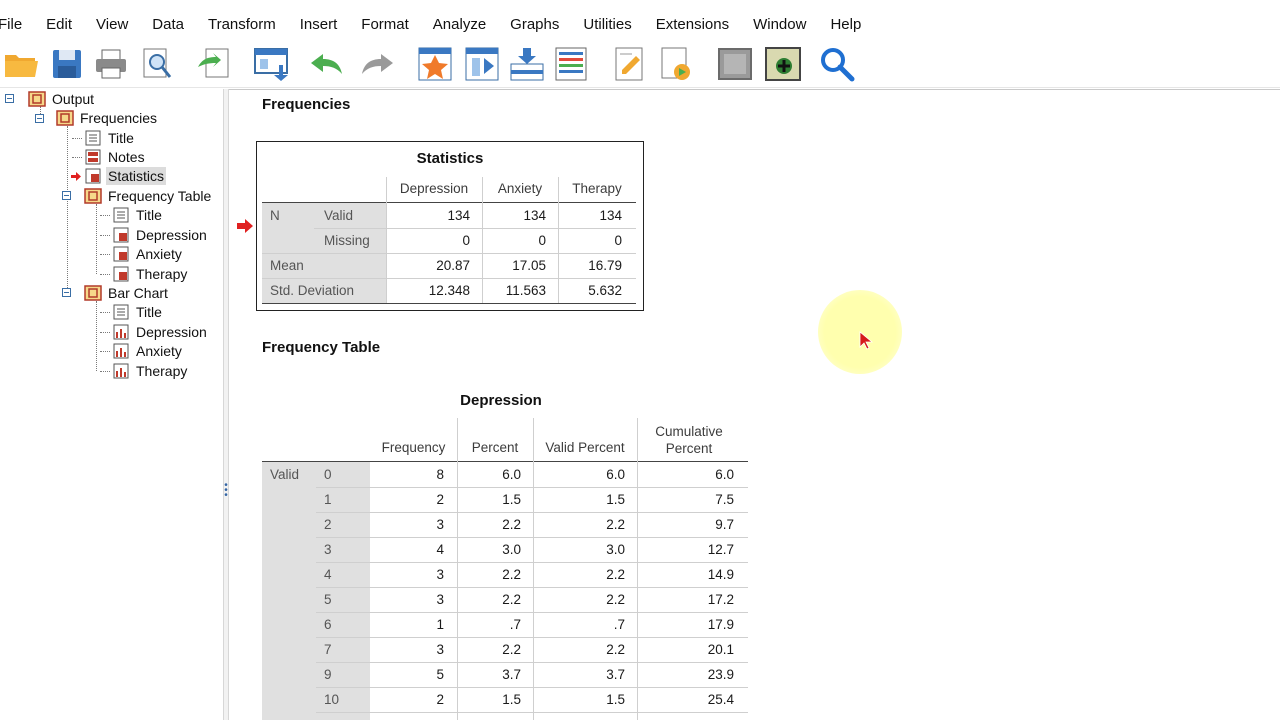 The height and width of the screenshot is (720, 1280). Describe the element at coordinates (168, 24) in the screenshot. I see `menu-data: Data` at that location.